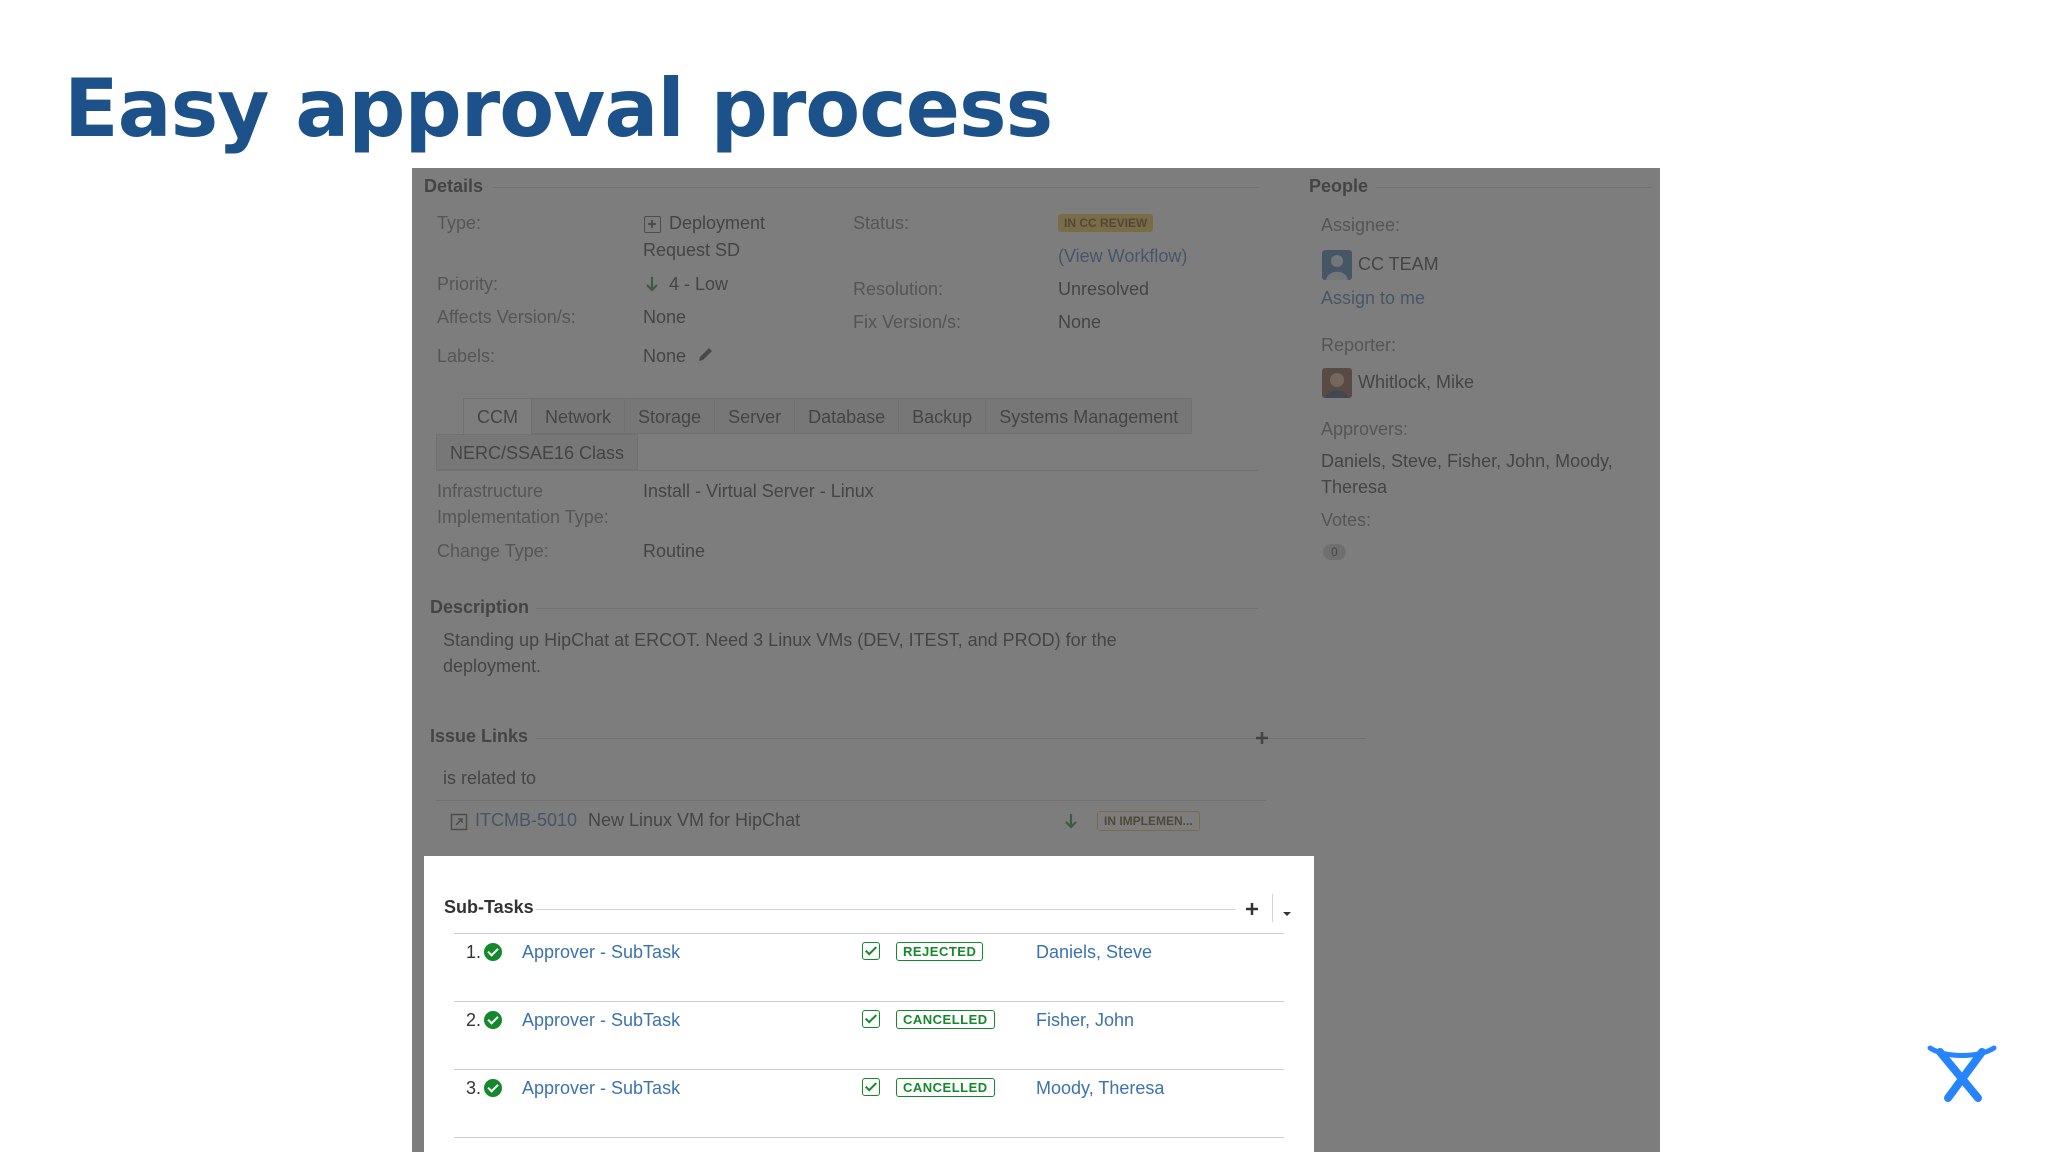  I want to click on subtasks-heading: Sub-Tasks, so click(489, 907).